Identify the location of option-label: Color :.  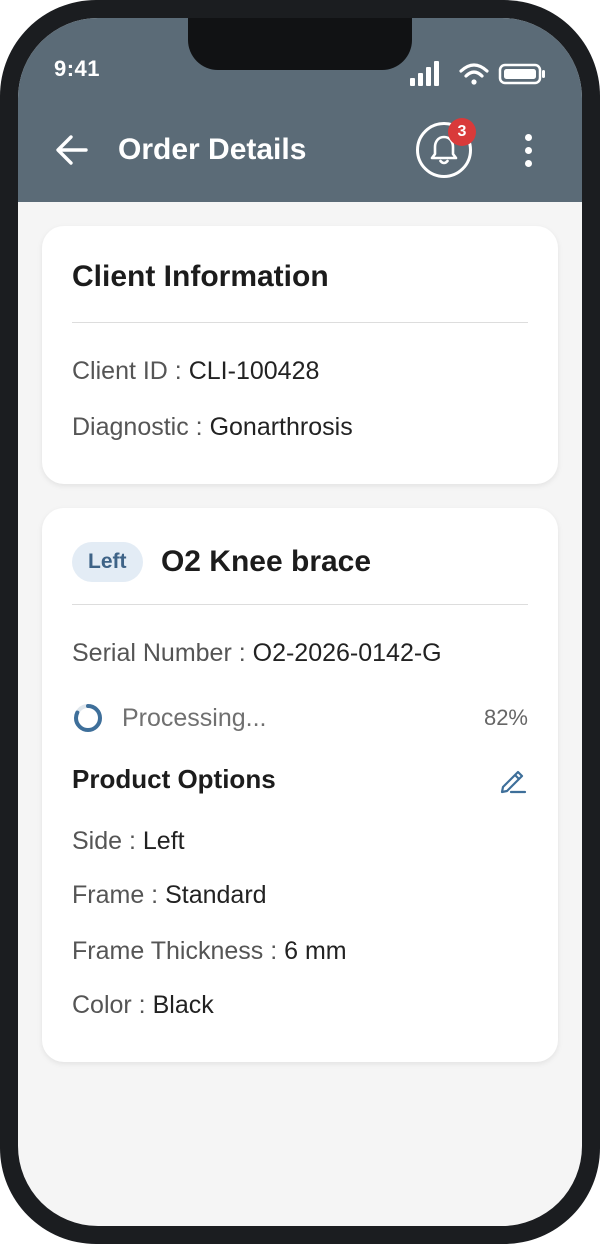
(109, 1005).